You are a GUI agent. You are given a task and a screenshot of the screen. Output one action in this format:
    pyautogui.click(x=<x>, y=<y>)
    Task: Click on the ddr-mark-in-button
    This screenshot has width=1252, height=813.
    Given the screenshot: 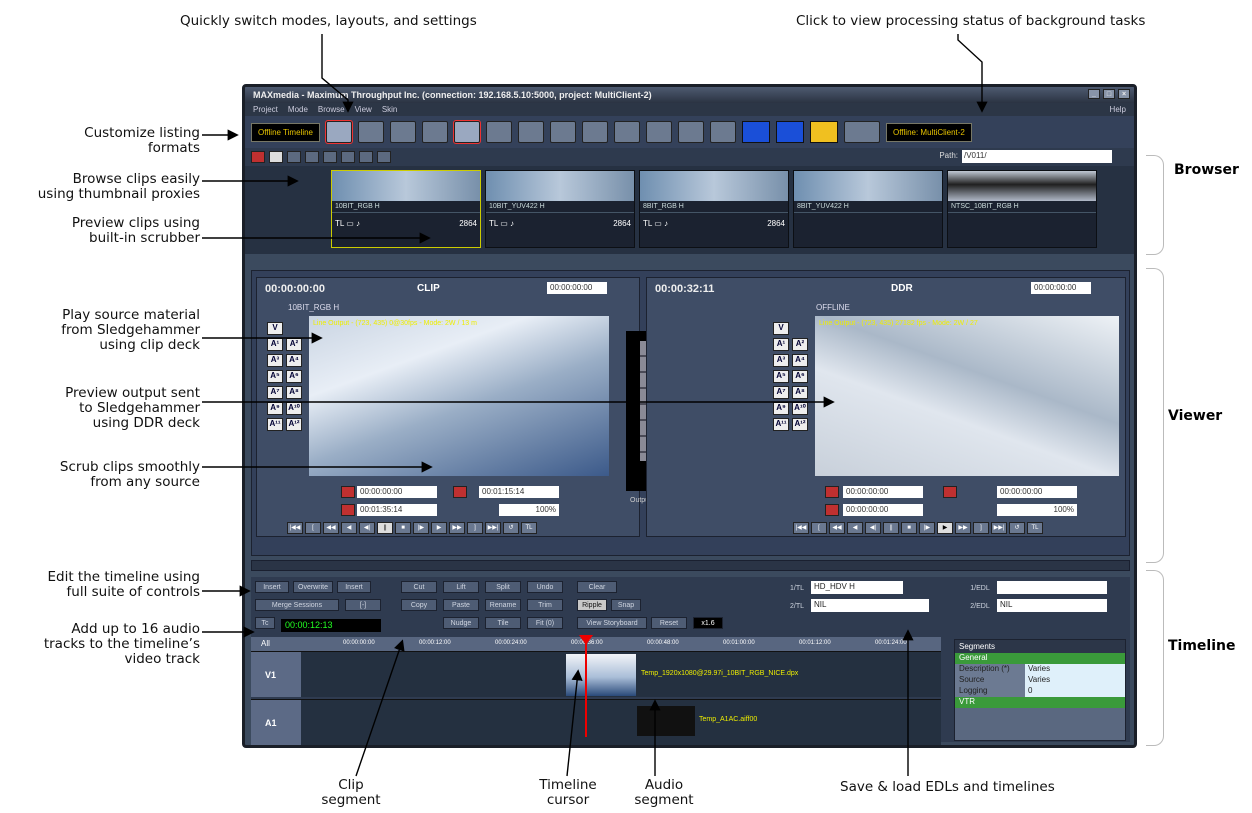 What is the action you would take?
    pyautogui.click(x=832, y=492)
    